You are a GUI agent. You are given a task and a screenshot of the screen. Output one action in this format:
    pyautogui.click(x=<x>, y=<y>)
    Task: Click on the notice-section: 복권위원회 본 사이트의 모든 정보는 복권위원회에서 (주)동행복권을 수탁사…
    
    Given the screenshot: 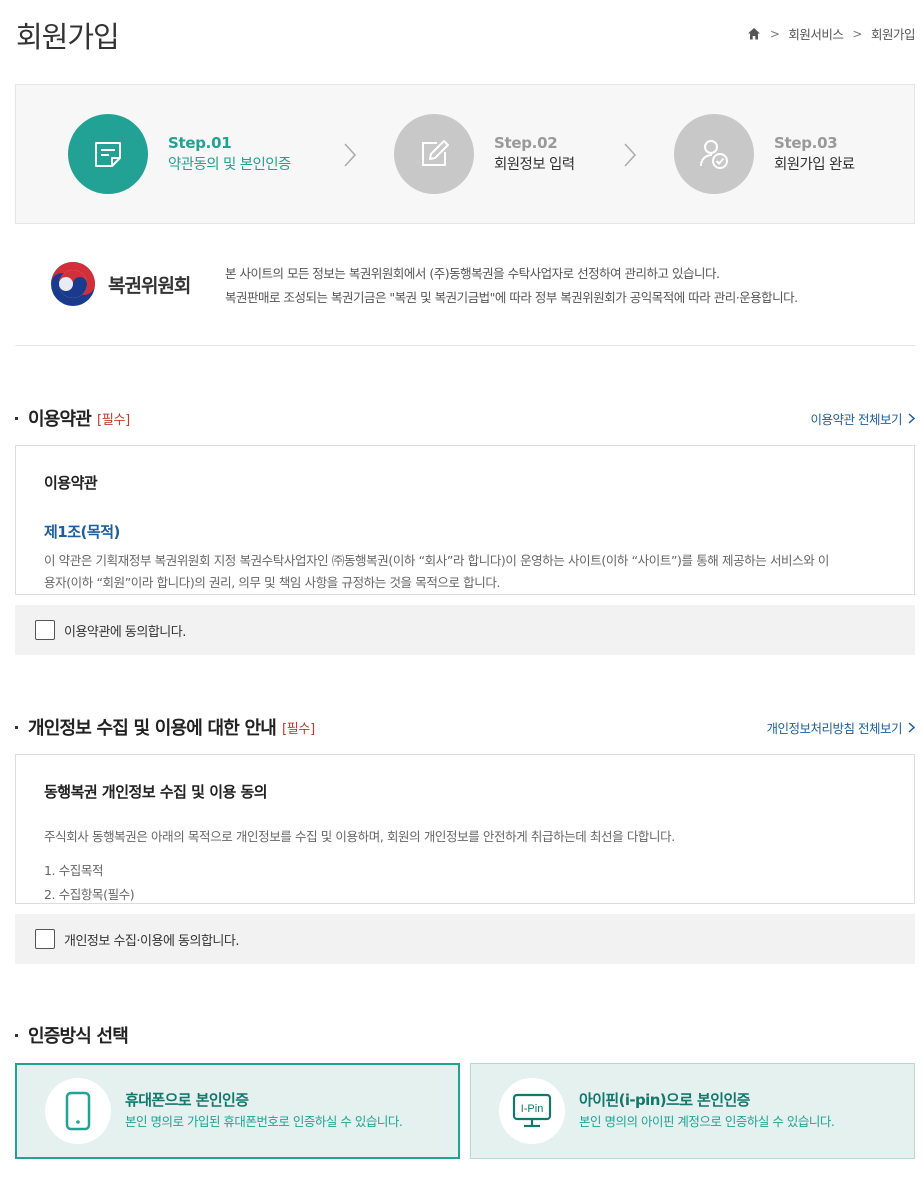 What is the action you would take?
    pyautogui.click(x=465, y=285)
    